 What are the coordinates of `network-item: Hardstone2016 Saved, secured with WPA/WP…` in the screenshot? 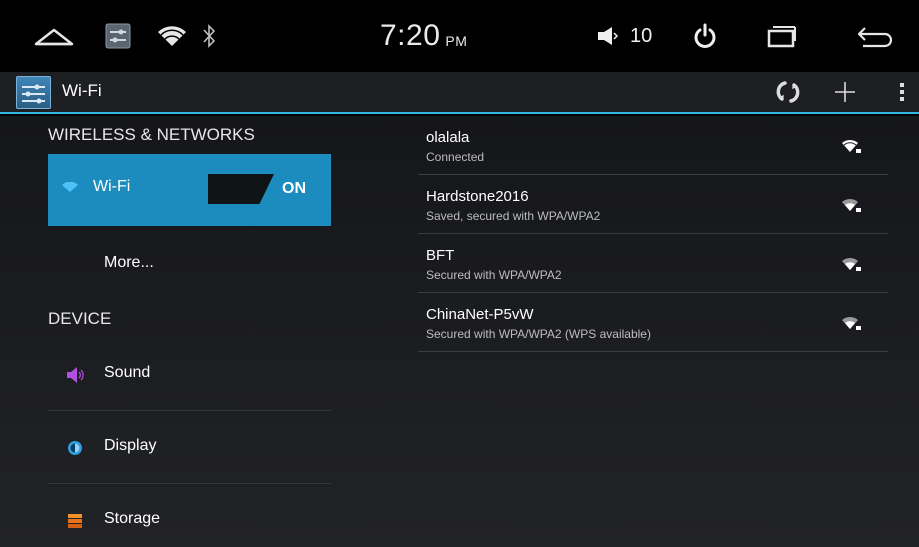 It's located at (653, 204).